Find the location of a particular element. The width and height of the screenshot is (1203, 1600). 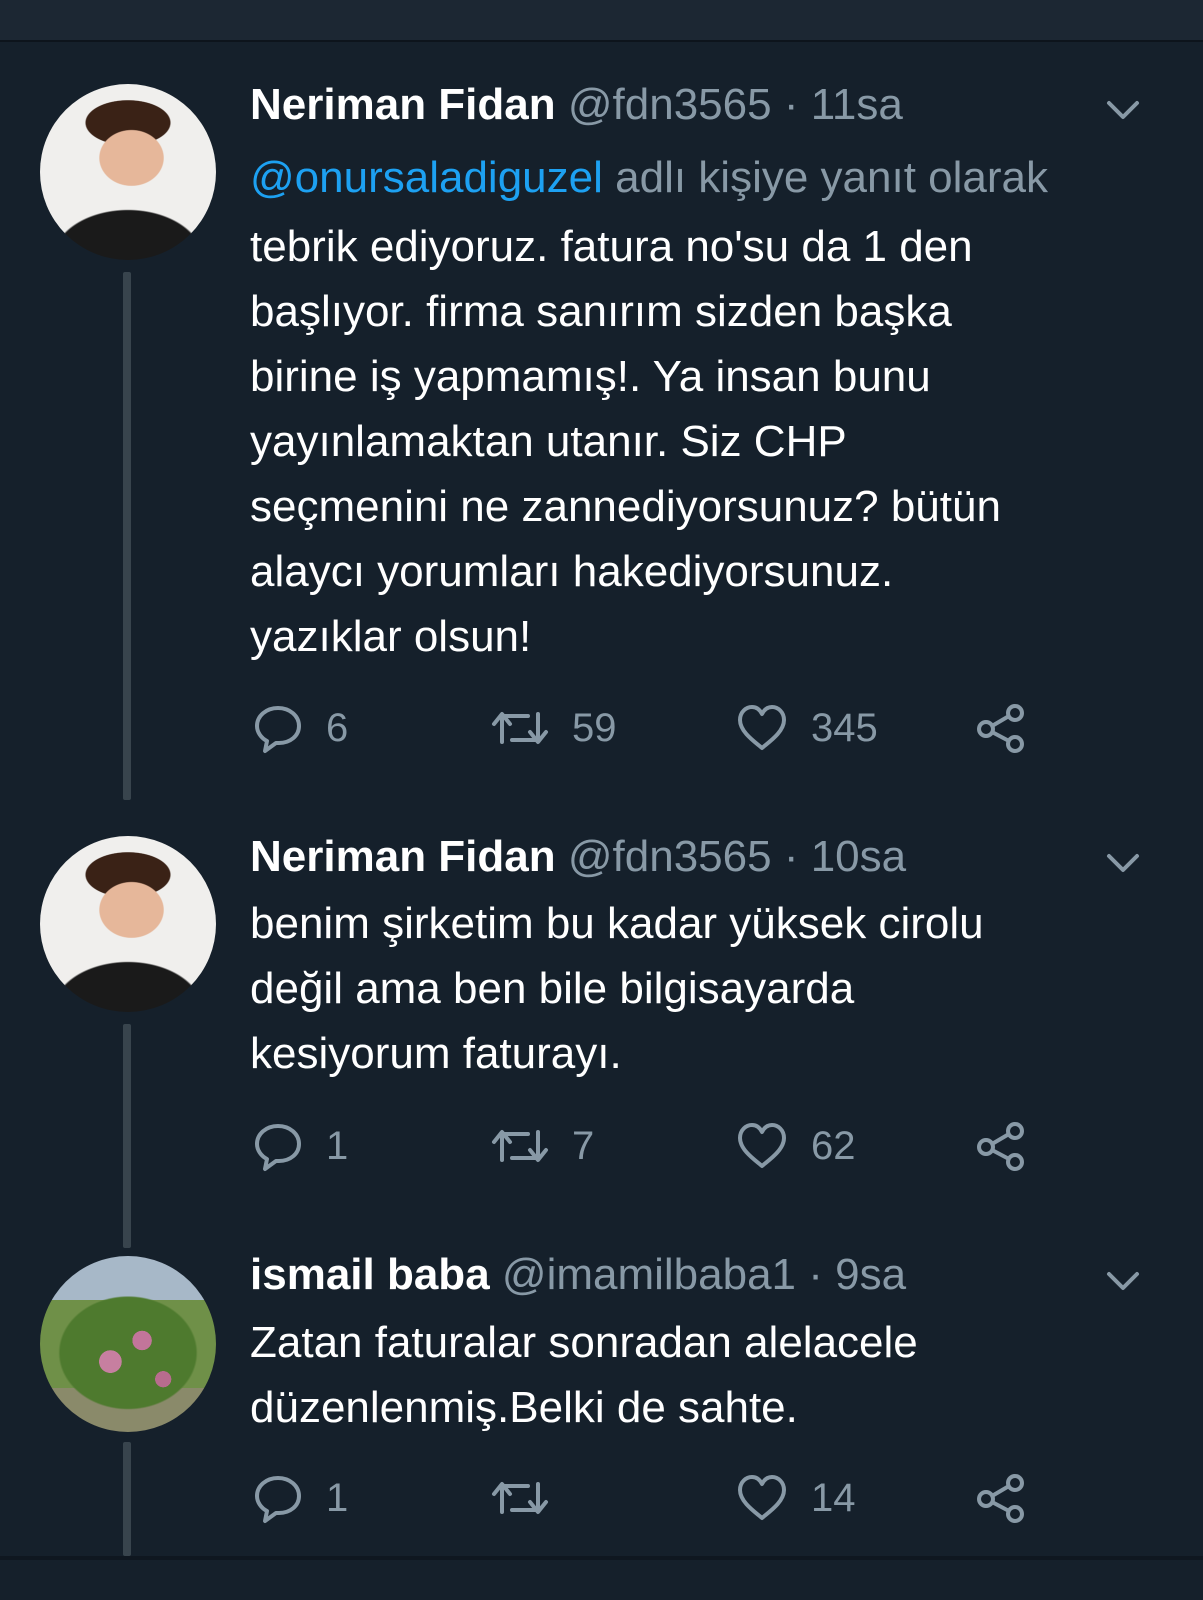

timestamp: 11sa is located at coordinates (857, 104).